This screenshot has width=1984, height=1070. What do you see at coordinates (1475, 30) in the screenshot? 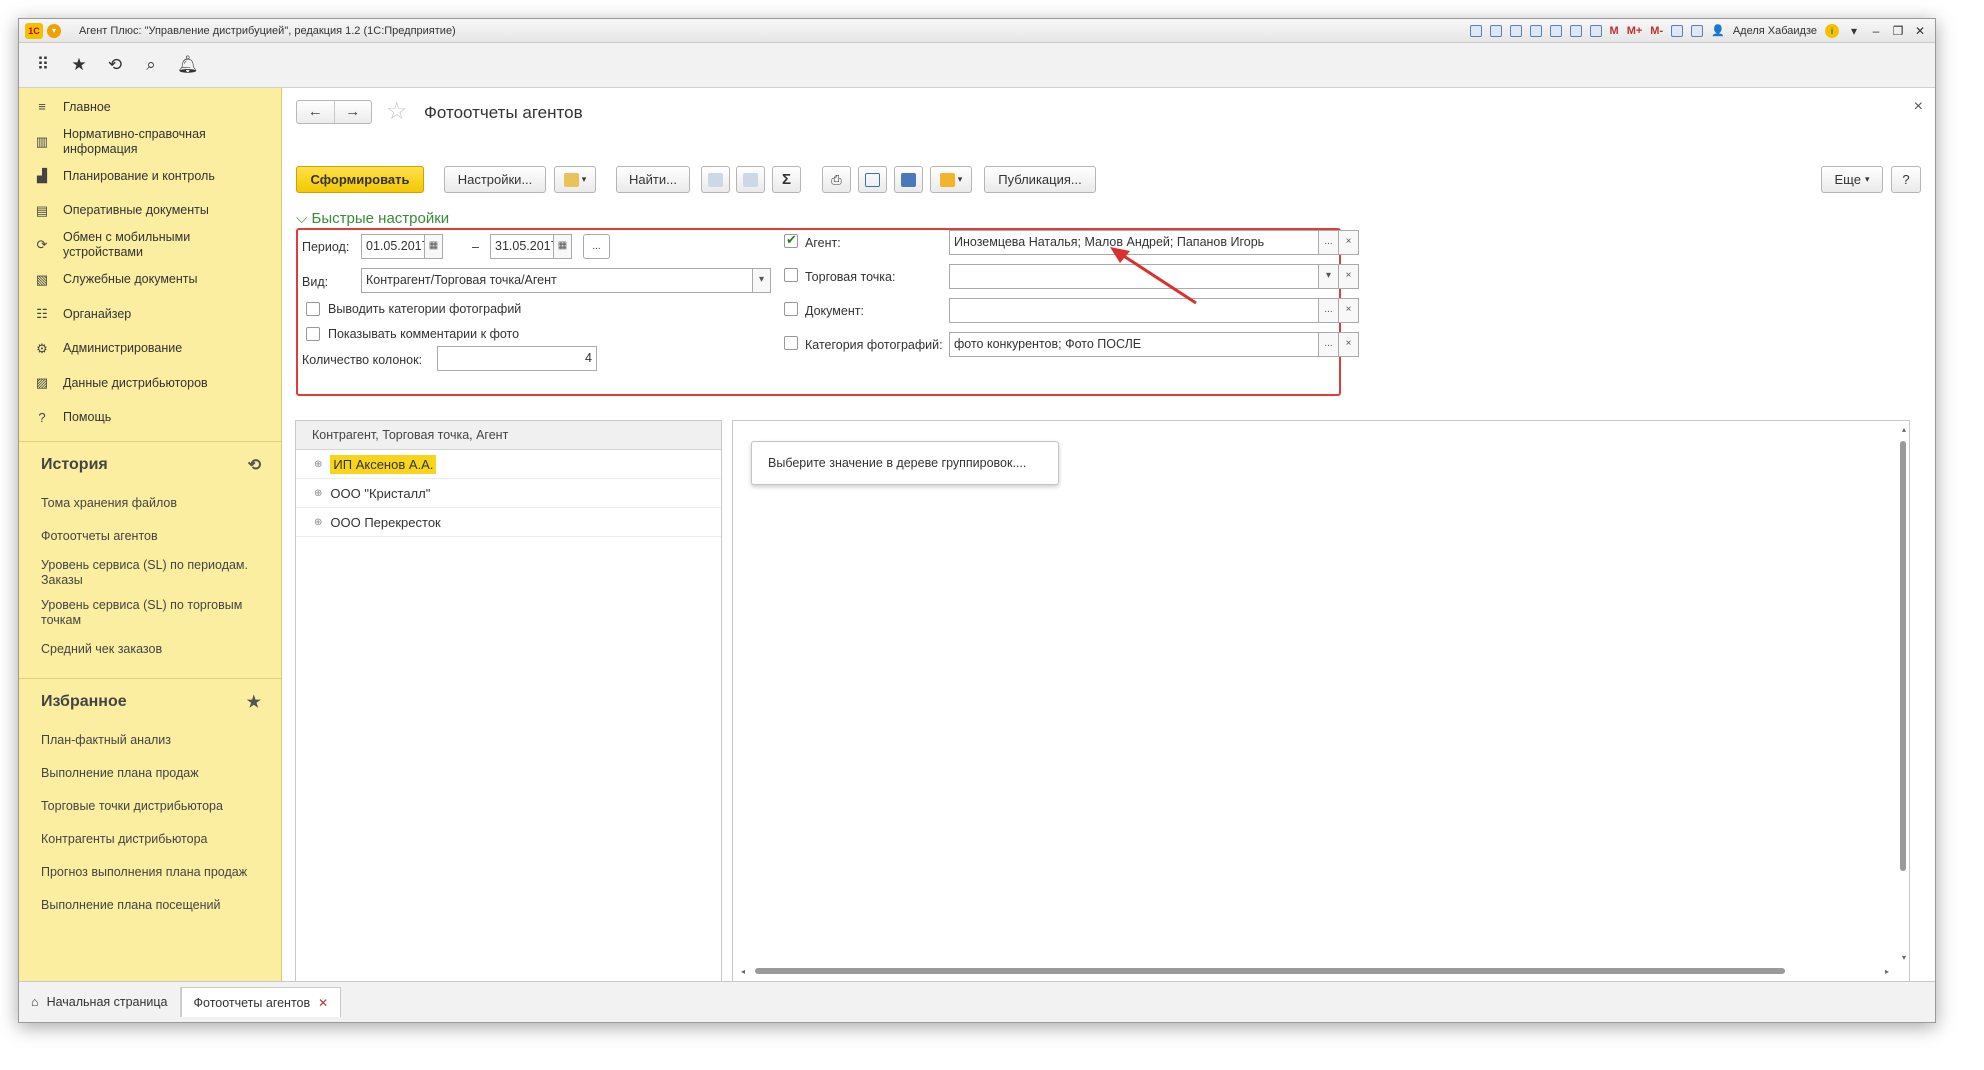
I see `save-icon` at bounding box center [1475, 30].